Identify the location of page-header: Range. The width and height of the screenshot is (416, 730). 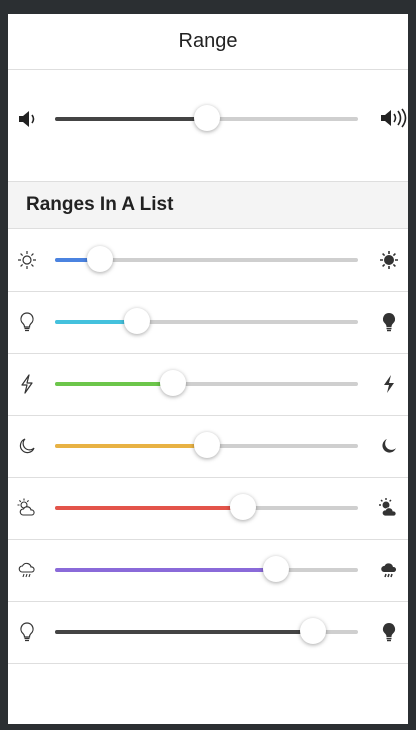
(208, 42).